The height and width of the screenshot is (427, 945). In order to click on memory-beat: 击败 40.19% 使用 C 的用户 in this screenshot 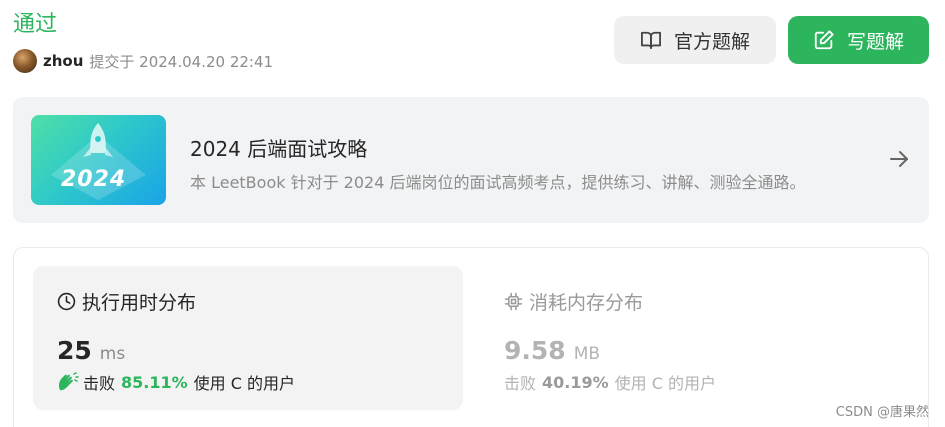, I will do `click(610, 382)`.